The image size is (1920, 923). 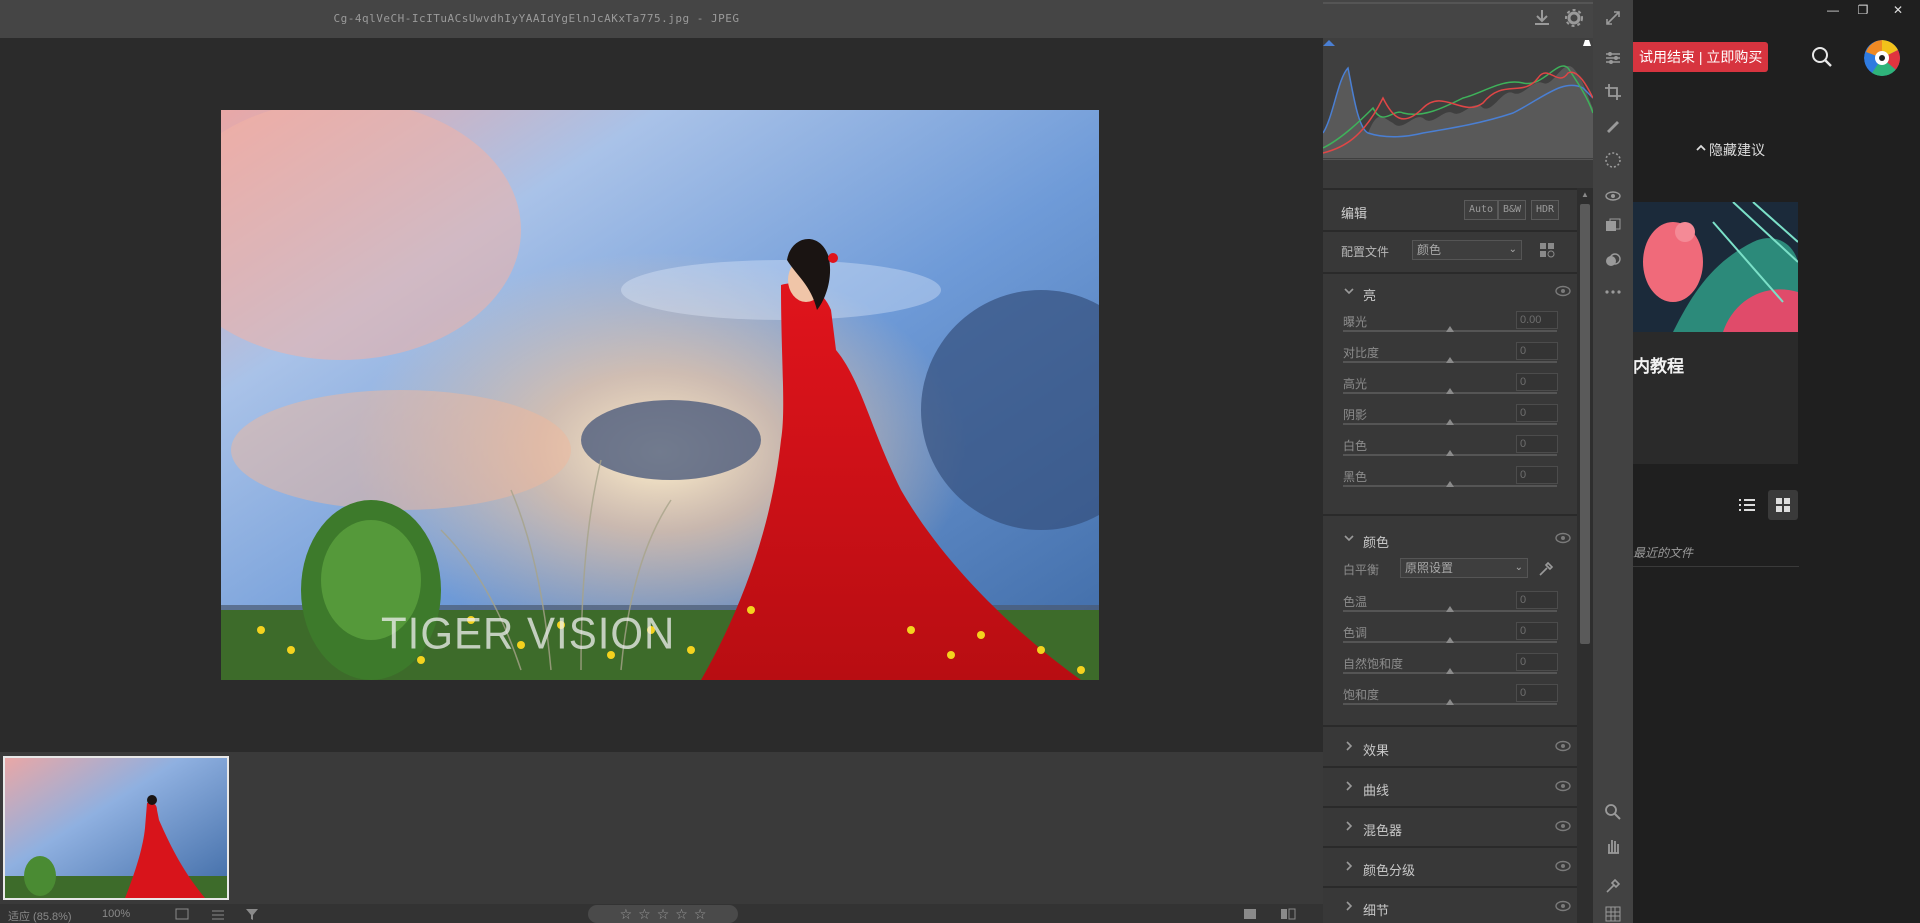 I want to click on flag-icon, so click(x=182, y=914).